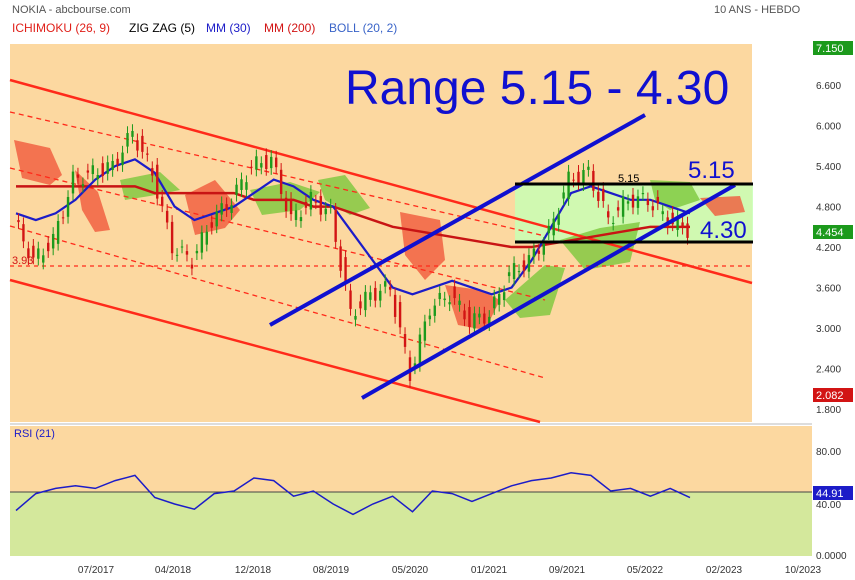 The image size is (855, 580). Describe the element at coordinates (711, 170) in the screenshot. I see `range-upper-label: 5.15` at that location.